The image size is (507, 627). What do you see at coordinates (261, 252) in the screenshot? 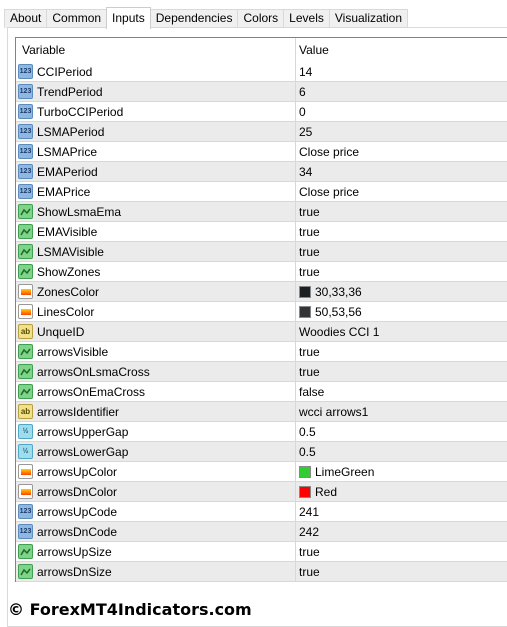
I see `table-row: LSMAVisible true` at bounding box center [261, 252].